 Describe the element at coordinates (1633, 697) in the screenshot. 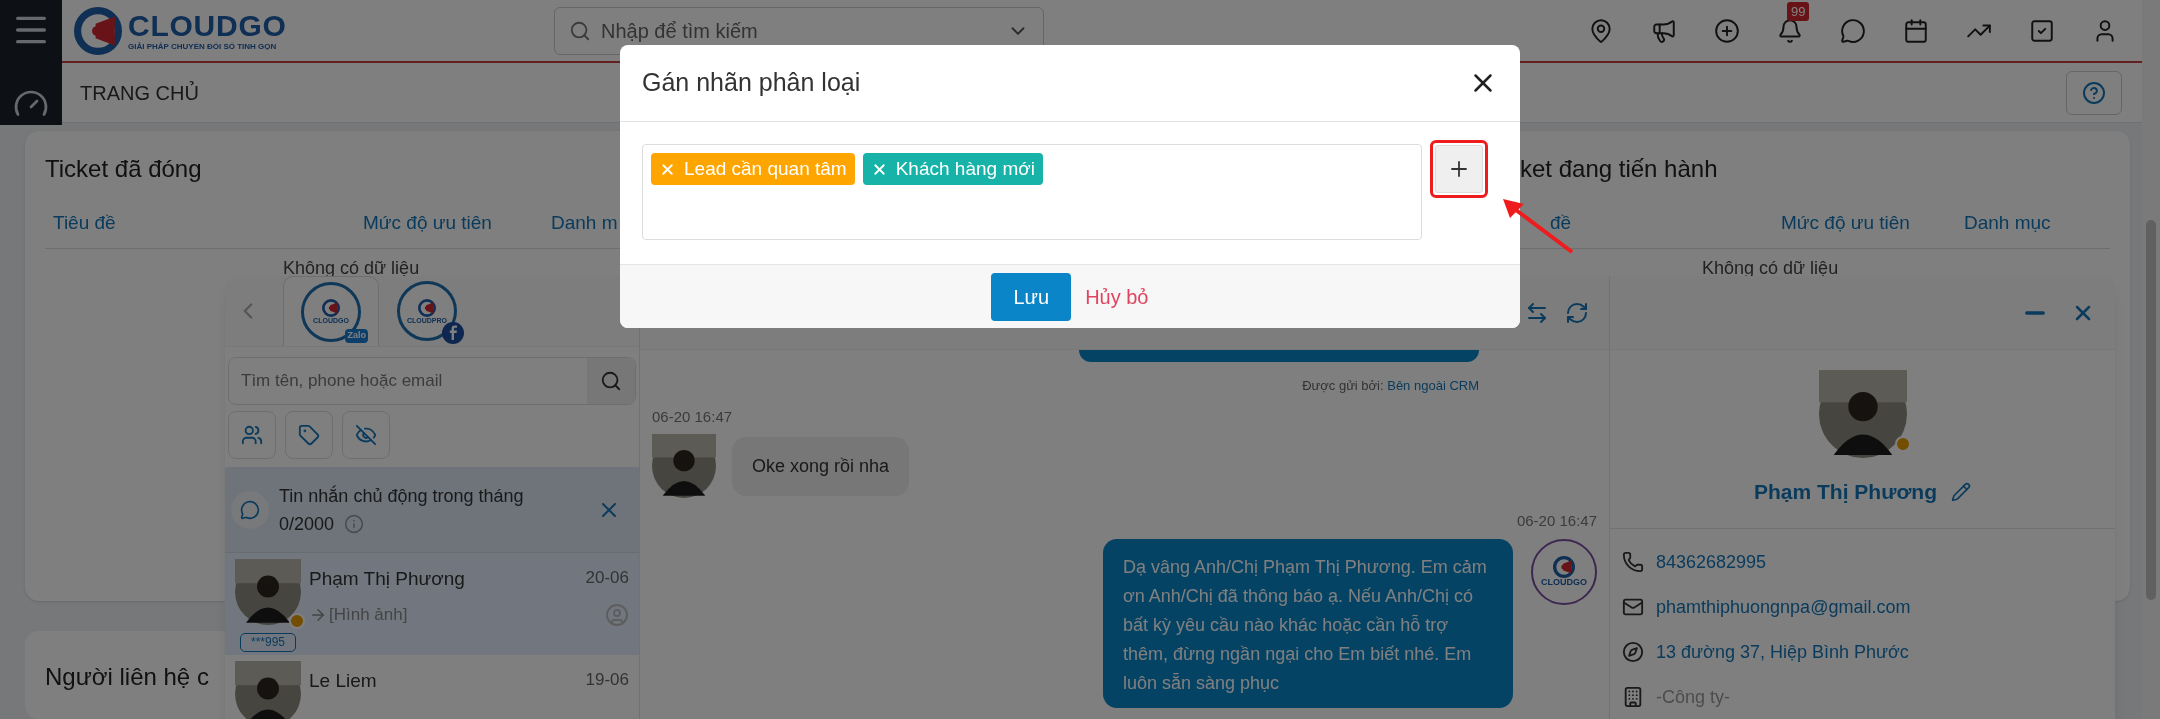

I see `building-icon` at that location.